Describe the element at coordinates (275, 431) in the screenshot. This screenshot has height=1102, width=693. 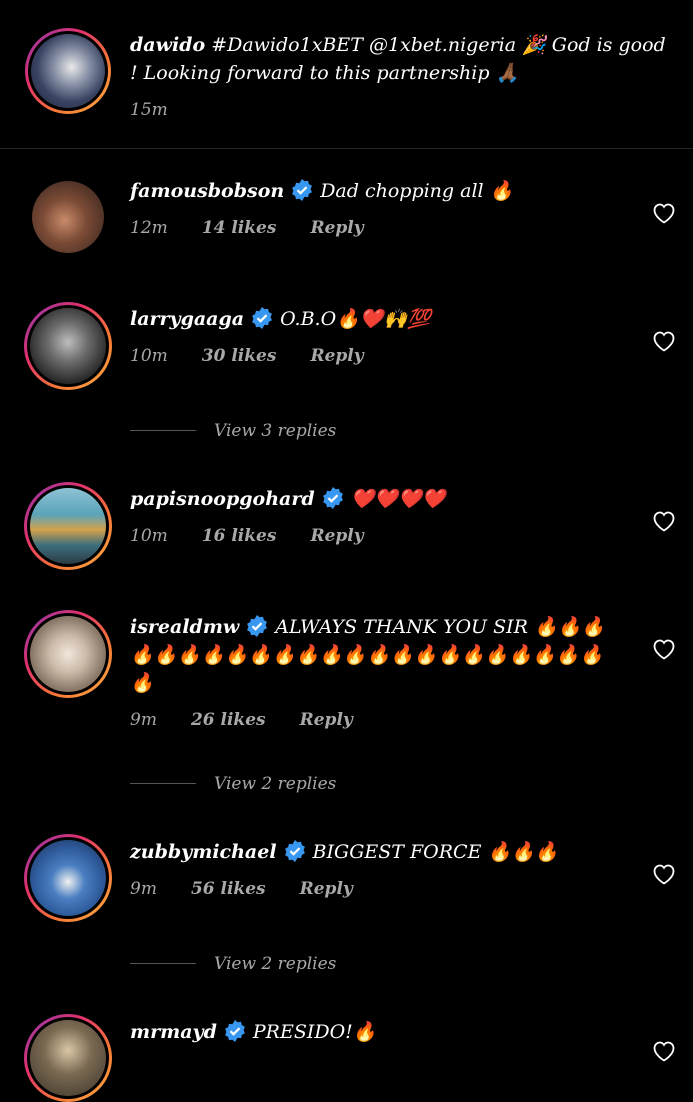
I see `view-replies-label: View 3 replies` at that location.